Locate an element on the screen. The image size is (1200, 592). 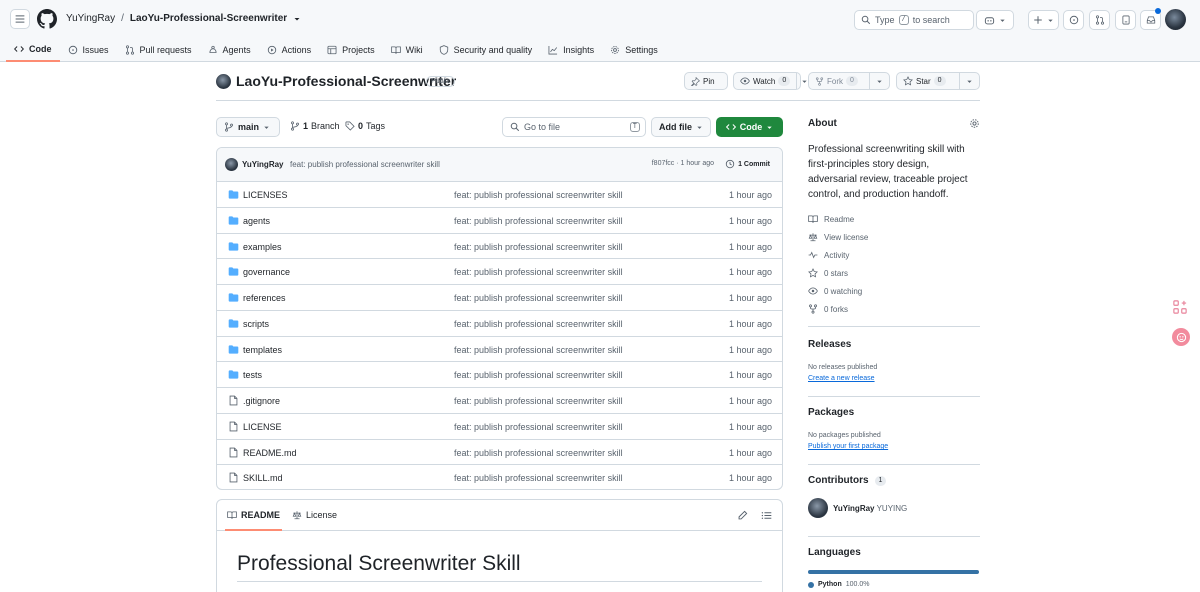
github-logo-icon is located at coordinates (47, 19).